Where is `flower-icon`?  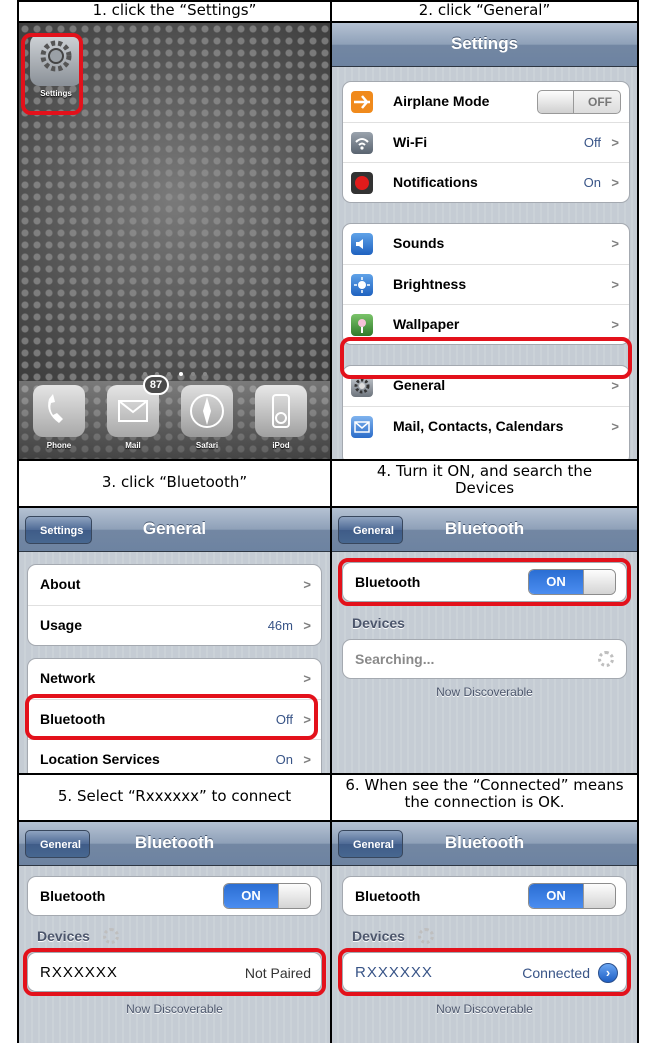
flower-icon is located at coordinates (362, 325).